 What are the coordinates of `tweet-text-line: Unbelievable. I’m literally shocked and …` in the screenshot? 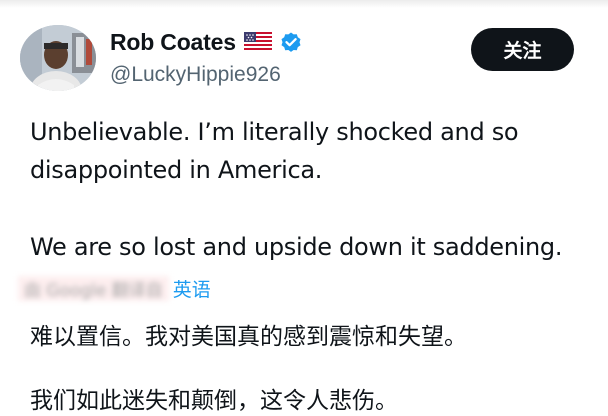 It's located at (274, 132).